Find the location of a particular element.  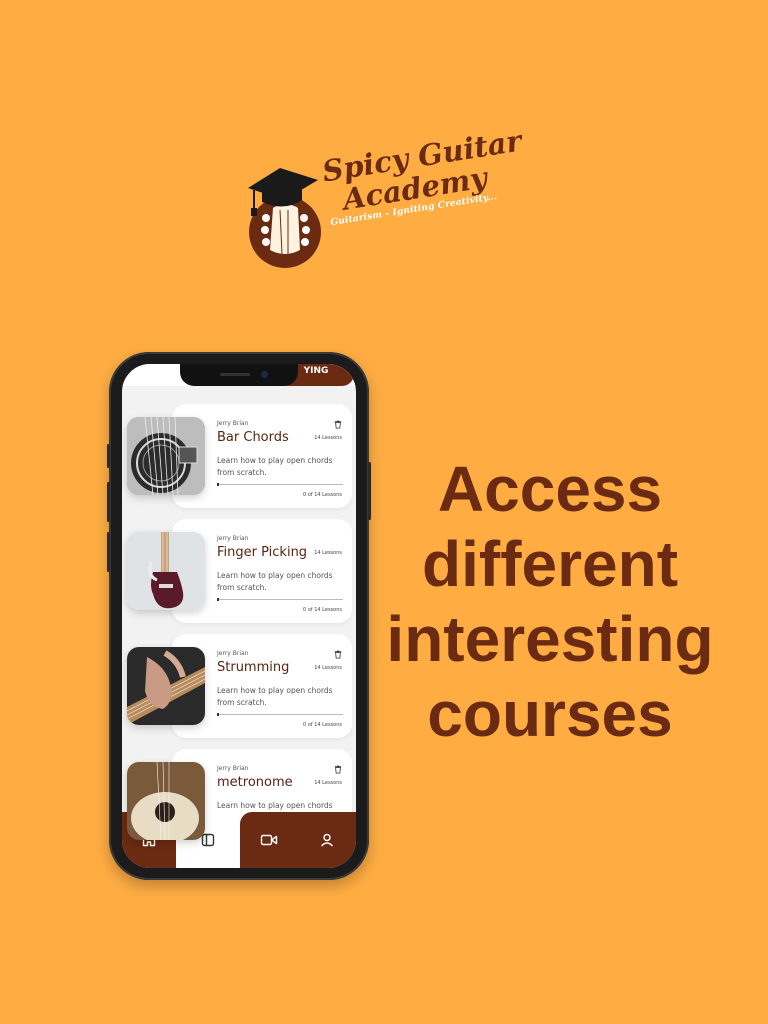

nav-videos is located at coordinates (269, 840).